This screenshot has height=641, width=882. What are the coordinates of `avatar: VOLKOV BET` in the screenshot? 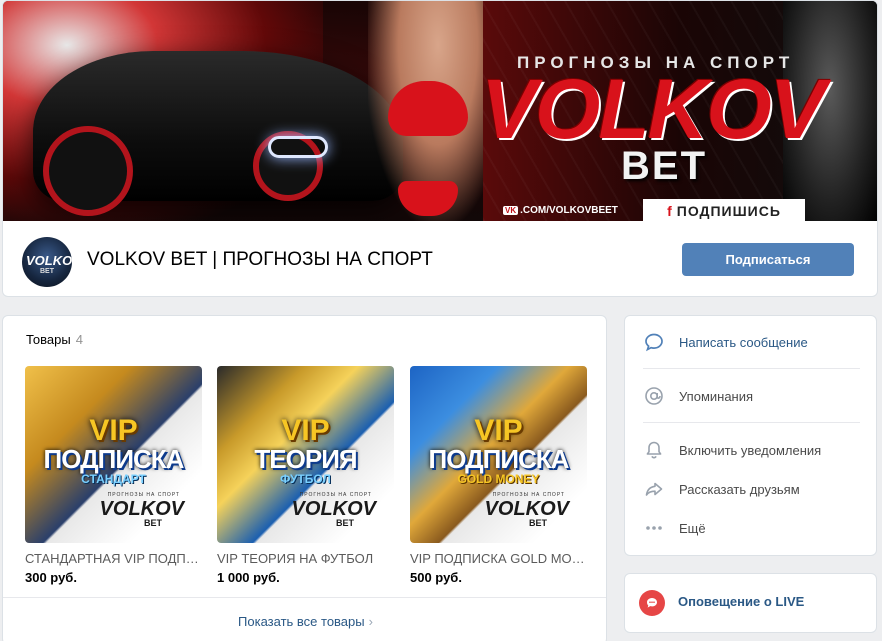 It's located at (47, 262).